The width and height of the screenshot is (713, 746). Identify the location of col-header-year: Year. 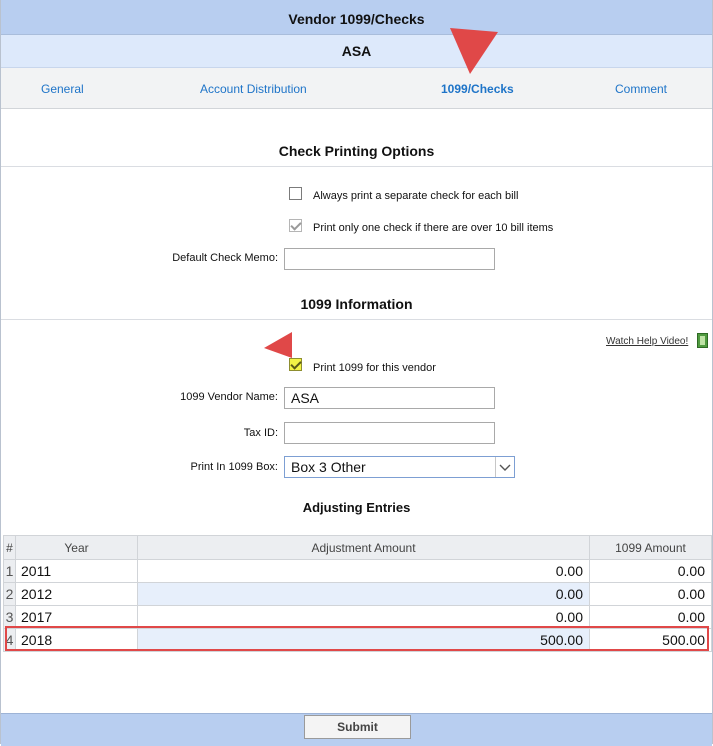
(76, 547).